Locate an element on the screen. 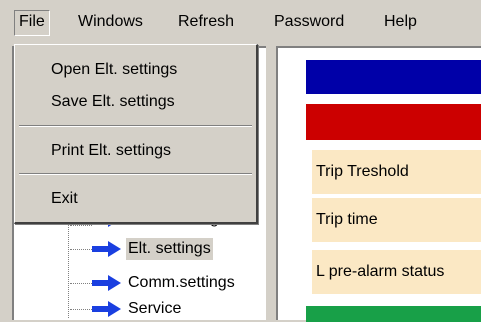 Image resolution: width=481 pixels, height=322 pixels. tree-item-label: Elt. settings is located at coordinates (169, 249).